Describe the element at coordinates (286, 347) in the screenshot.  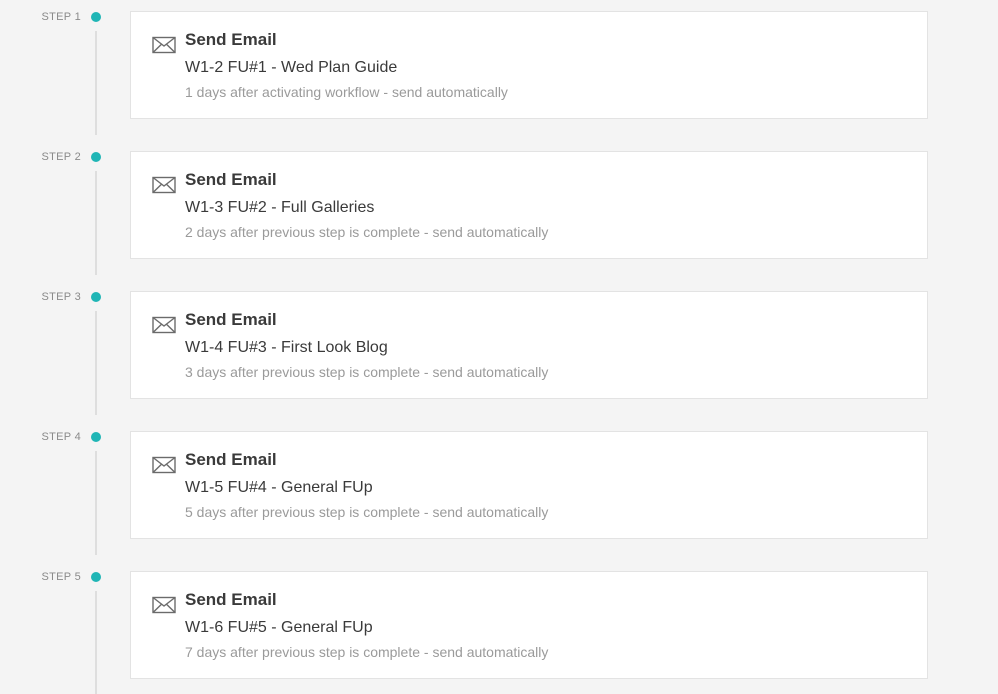
I see `email-template-name: W1-4 FU#3 - First Look Blog` at that location.